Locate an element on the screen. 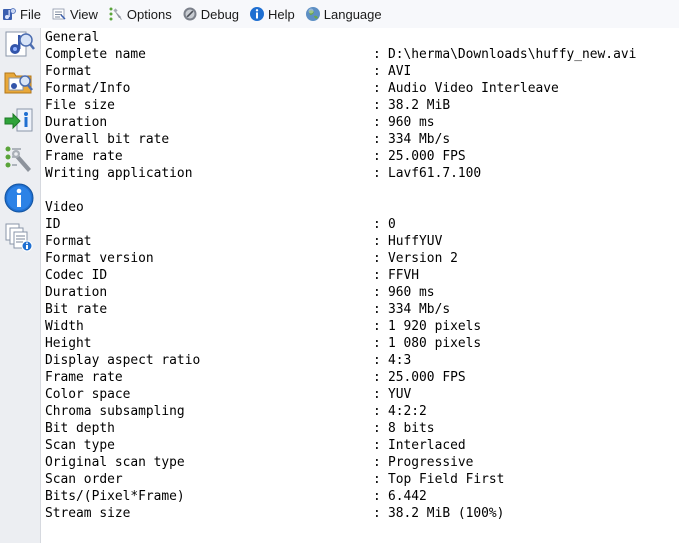 The width and height of the screenshot is (679, 543). report-row: Chroma subsampling:4:2:2 is located at coordinates (236, 411).